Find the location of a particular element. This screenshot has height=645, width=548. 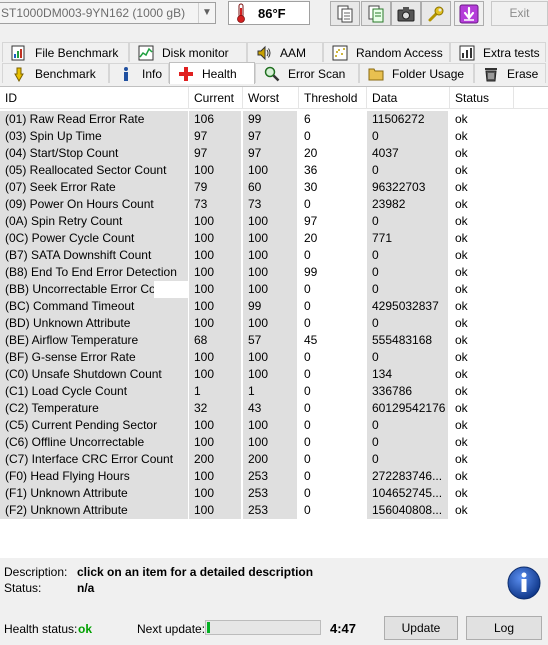

table-row: (07) Seek Error Rate 79 60 30 96322703 ok is located at coordinates (274, 187).